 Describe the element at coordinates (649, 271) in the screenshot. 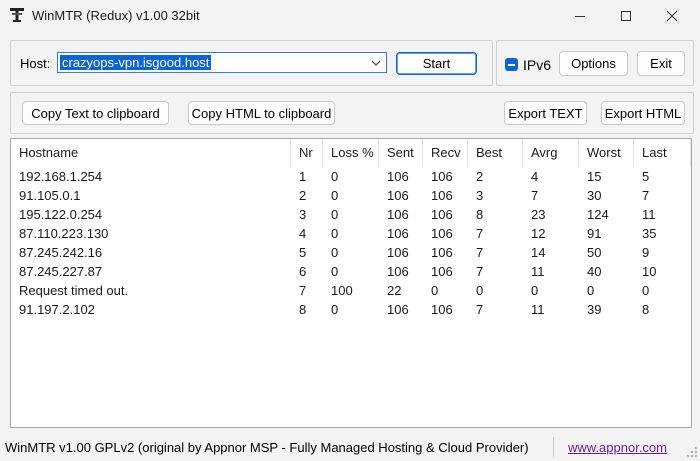

I see `cell-last: 10` at that location.